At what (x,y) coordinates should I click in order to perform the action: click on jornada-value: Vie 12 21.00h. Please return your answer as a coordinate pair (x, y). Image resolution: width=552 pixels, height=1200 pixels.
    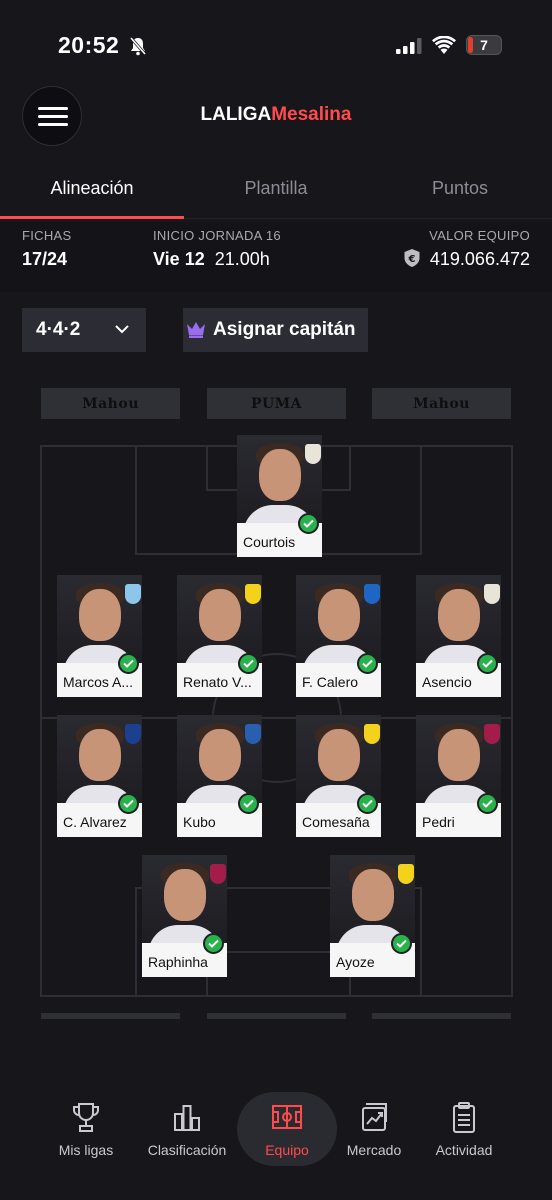
    Looking at the image, I should click on (211, 259).